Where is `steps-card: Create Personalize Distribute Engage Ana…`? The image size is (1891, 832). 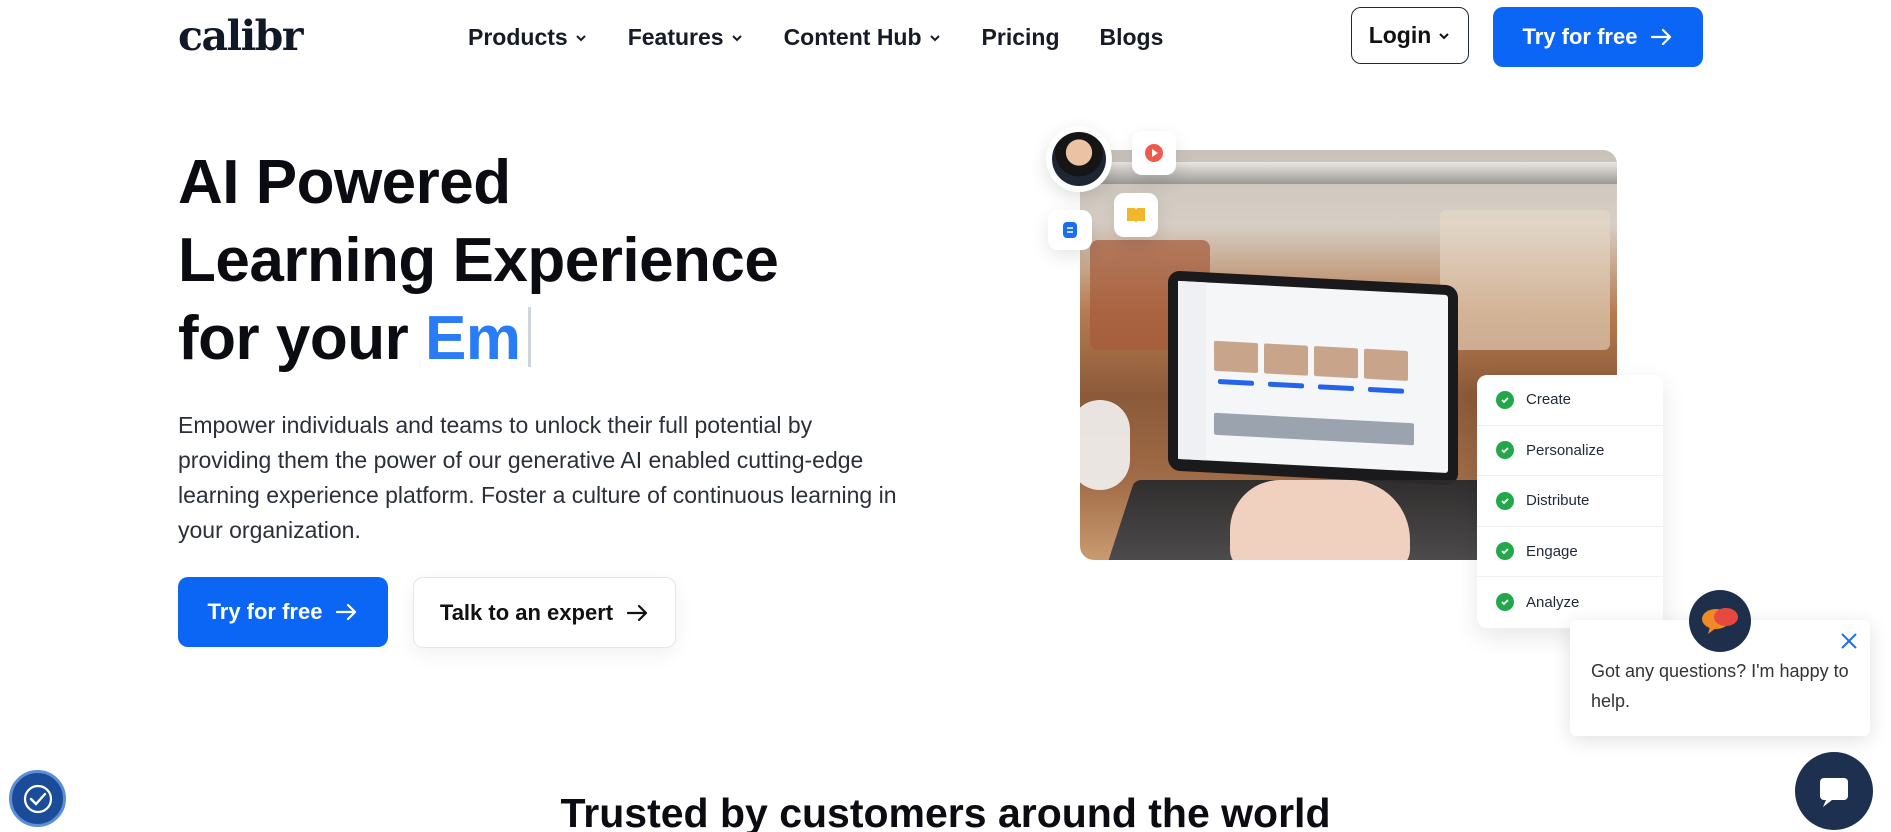
steps-card: Create Personalize Distribute Engage Ana… is located at coordinates (1570, 501).